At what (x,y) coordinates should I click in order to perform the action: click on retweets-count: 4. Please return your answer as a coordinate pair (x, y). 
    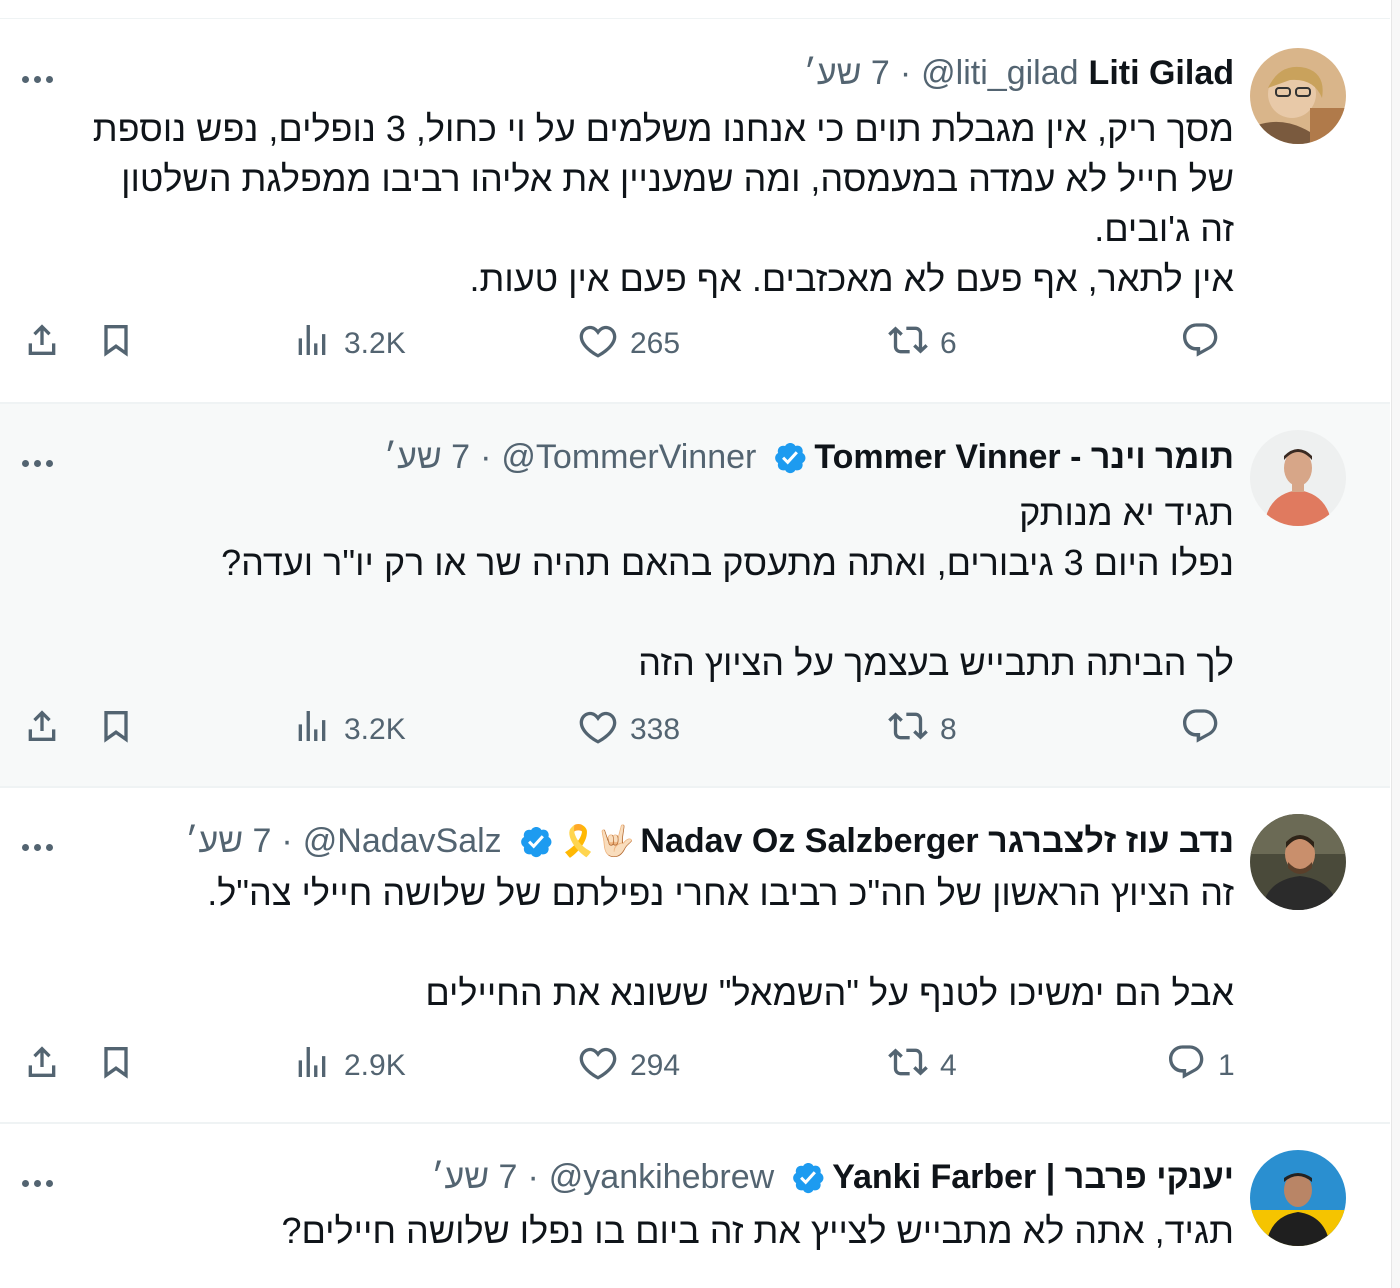
    Looking at the image, I should click on (948, 1065).